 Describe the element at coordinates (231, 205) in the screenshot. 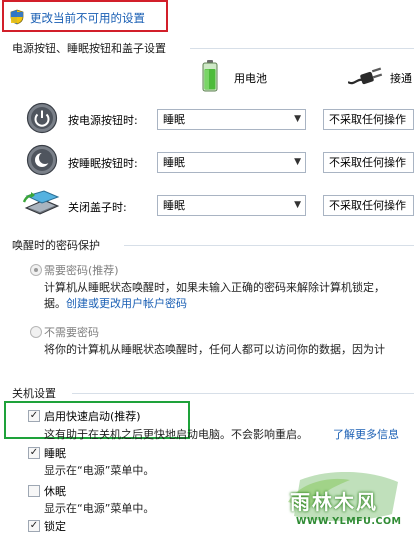

I see `close-lid-battery-select: 睡眠 ▼` at that location.